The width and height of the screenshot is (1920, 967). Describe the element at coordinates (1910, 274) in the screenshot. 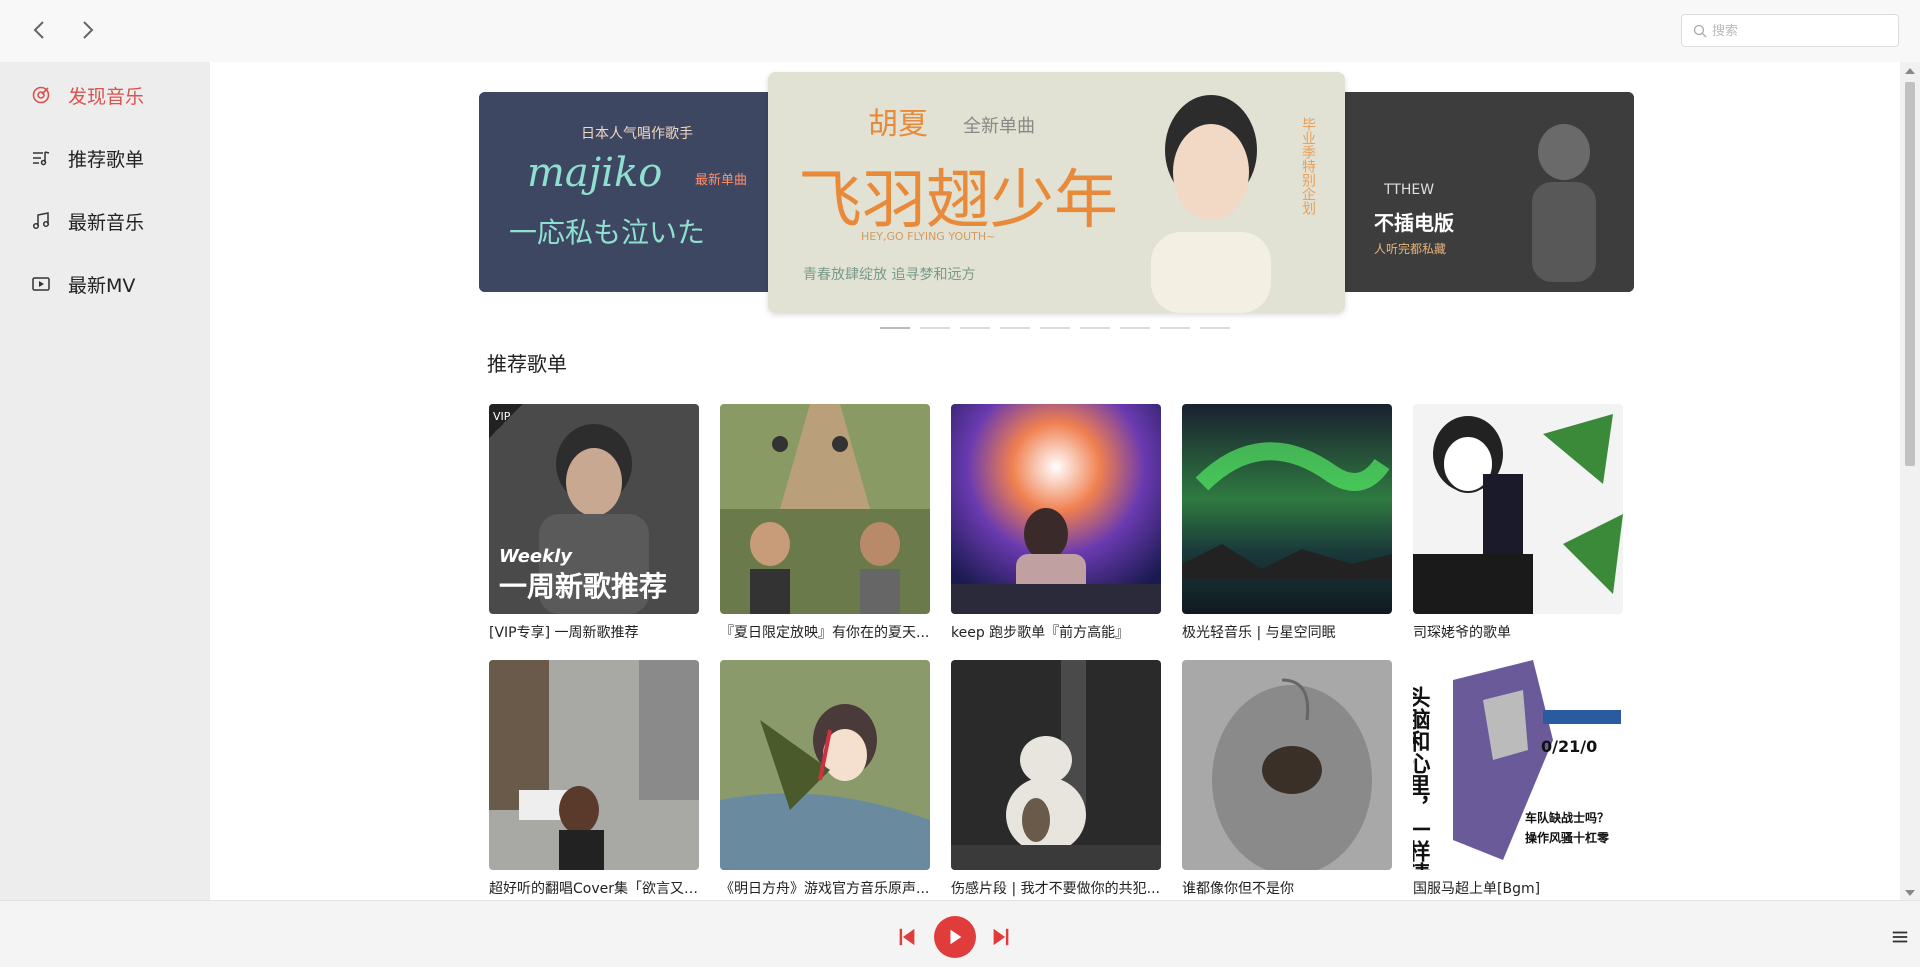

I see `scroll-thumb` at that location.